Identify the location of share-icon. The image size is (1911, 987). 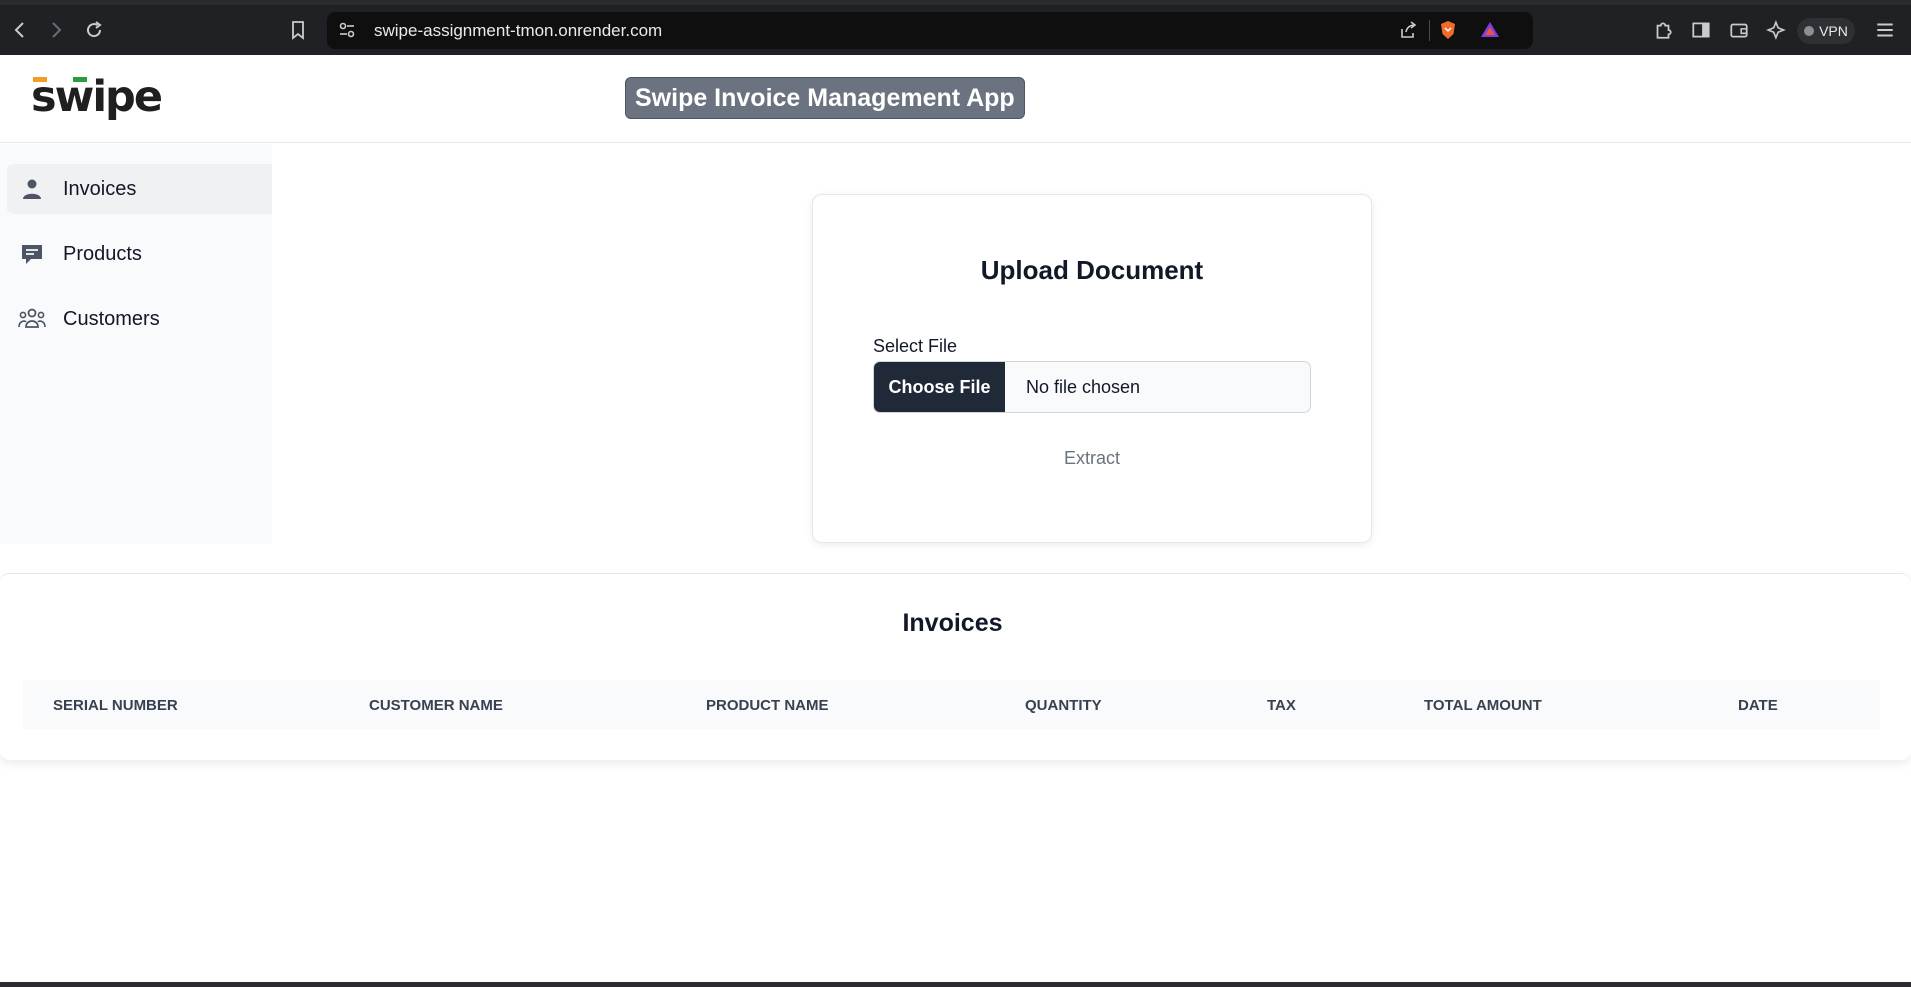
(1408, 30).